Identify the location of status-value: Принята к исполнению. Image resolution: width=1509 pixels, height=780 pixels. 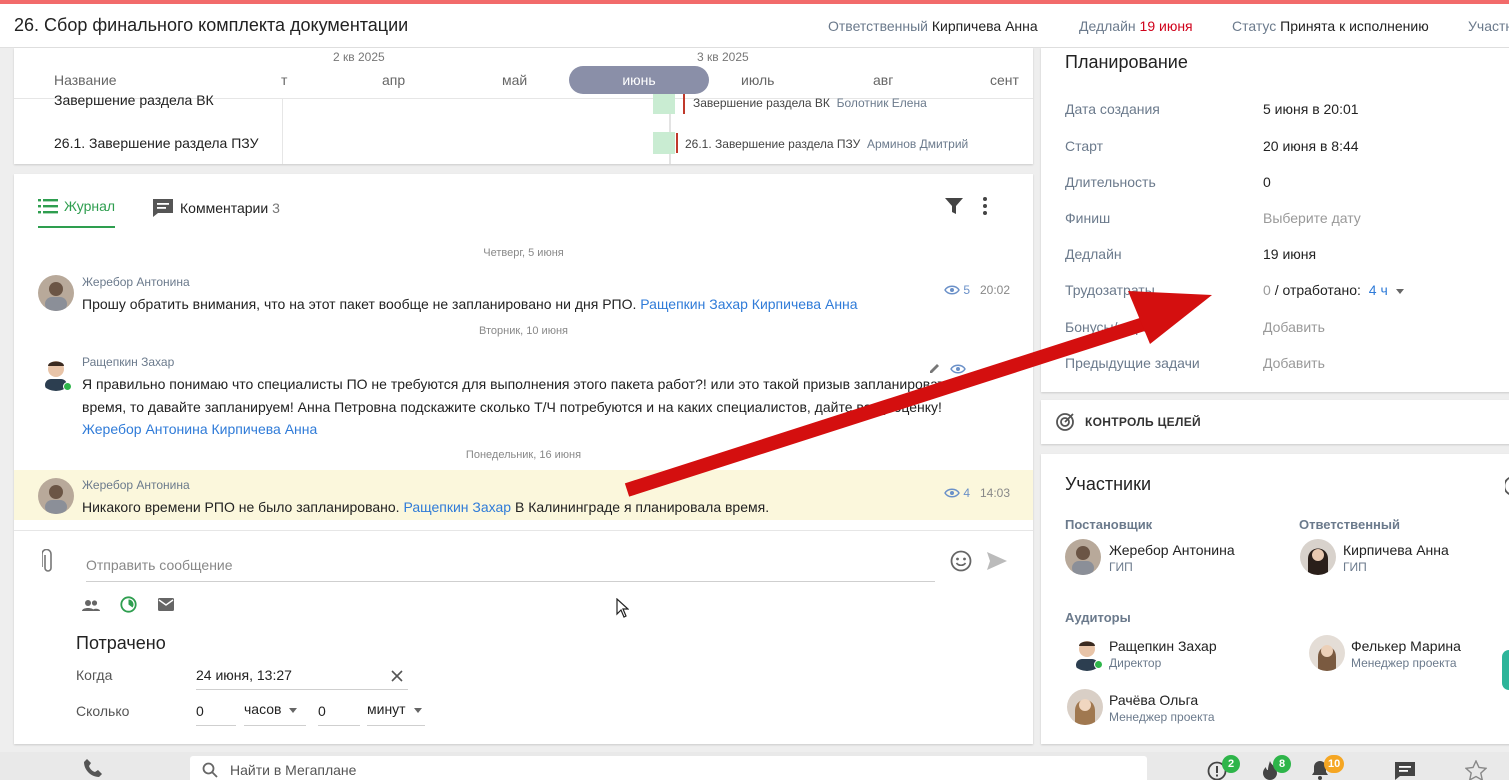
(1354, 26).